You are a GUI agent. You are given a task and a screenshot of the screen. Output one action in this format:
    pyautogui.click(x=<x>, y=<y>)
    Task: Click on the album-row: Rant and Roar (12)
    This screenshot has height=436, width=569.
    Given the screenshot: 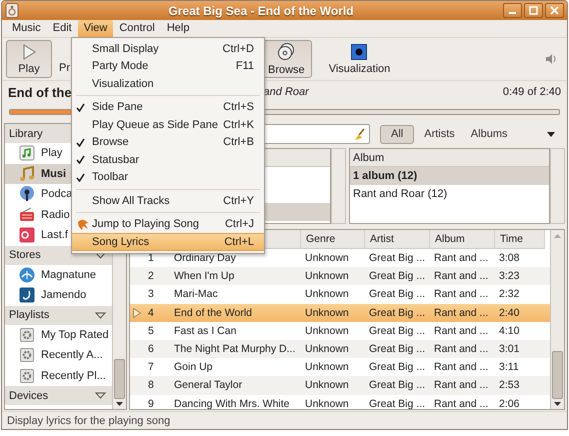 What is the action you would take?
    pyautogui.click(x=449, y=194)
    